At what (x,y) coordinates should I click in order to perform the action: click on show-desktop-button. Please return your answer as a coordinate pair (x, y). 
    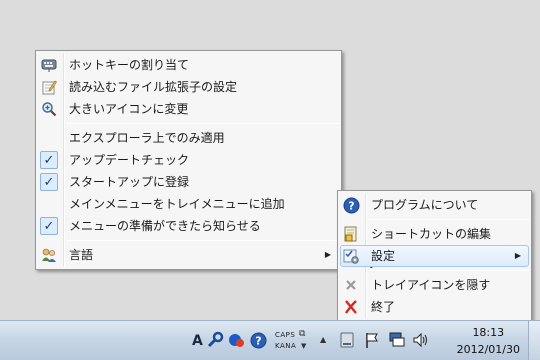
    Looking at the image, I should click on (534, 340).